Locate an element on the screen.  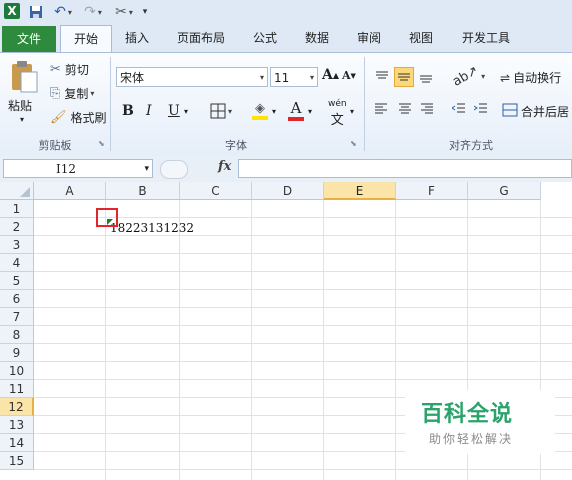
phonetic-guide-icon: wén 文 is located at coordinates (337, 113).